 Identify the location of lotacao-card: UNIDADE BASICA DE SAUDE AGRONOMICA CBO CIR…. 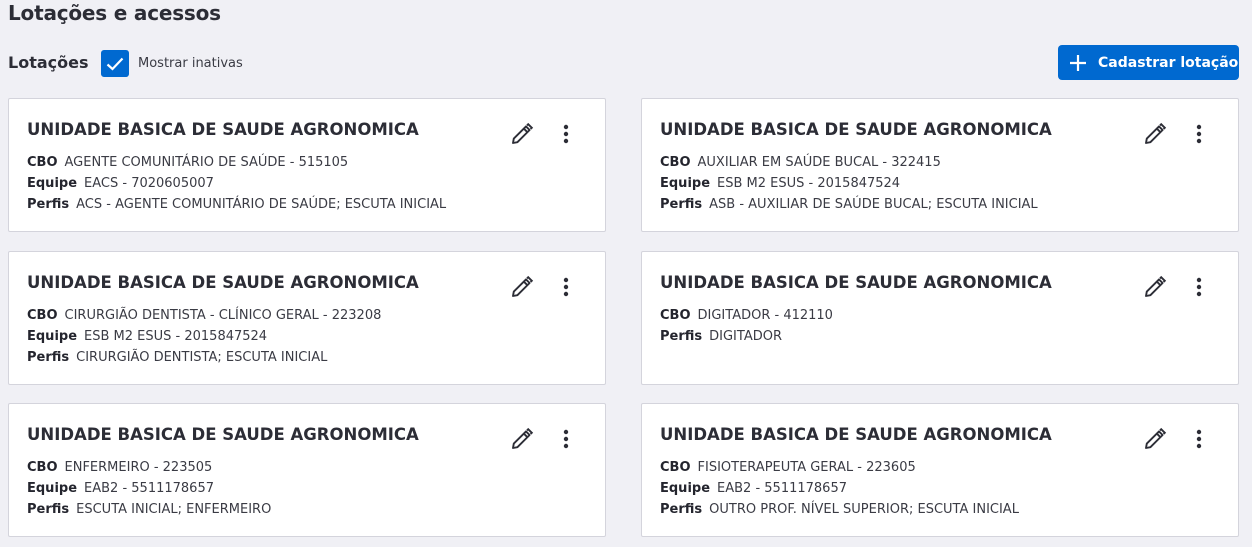
(307, 318).